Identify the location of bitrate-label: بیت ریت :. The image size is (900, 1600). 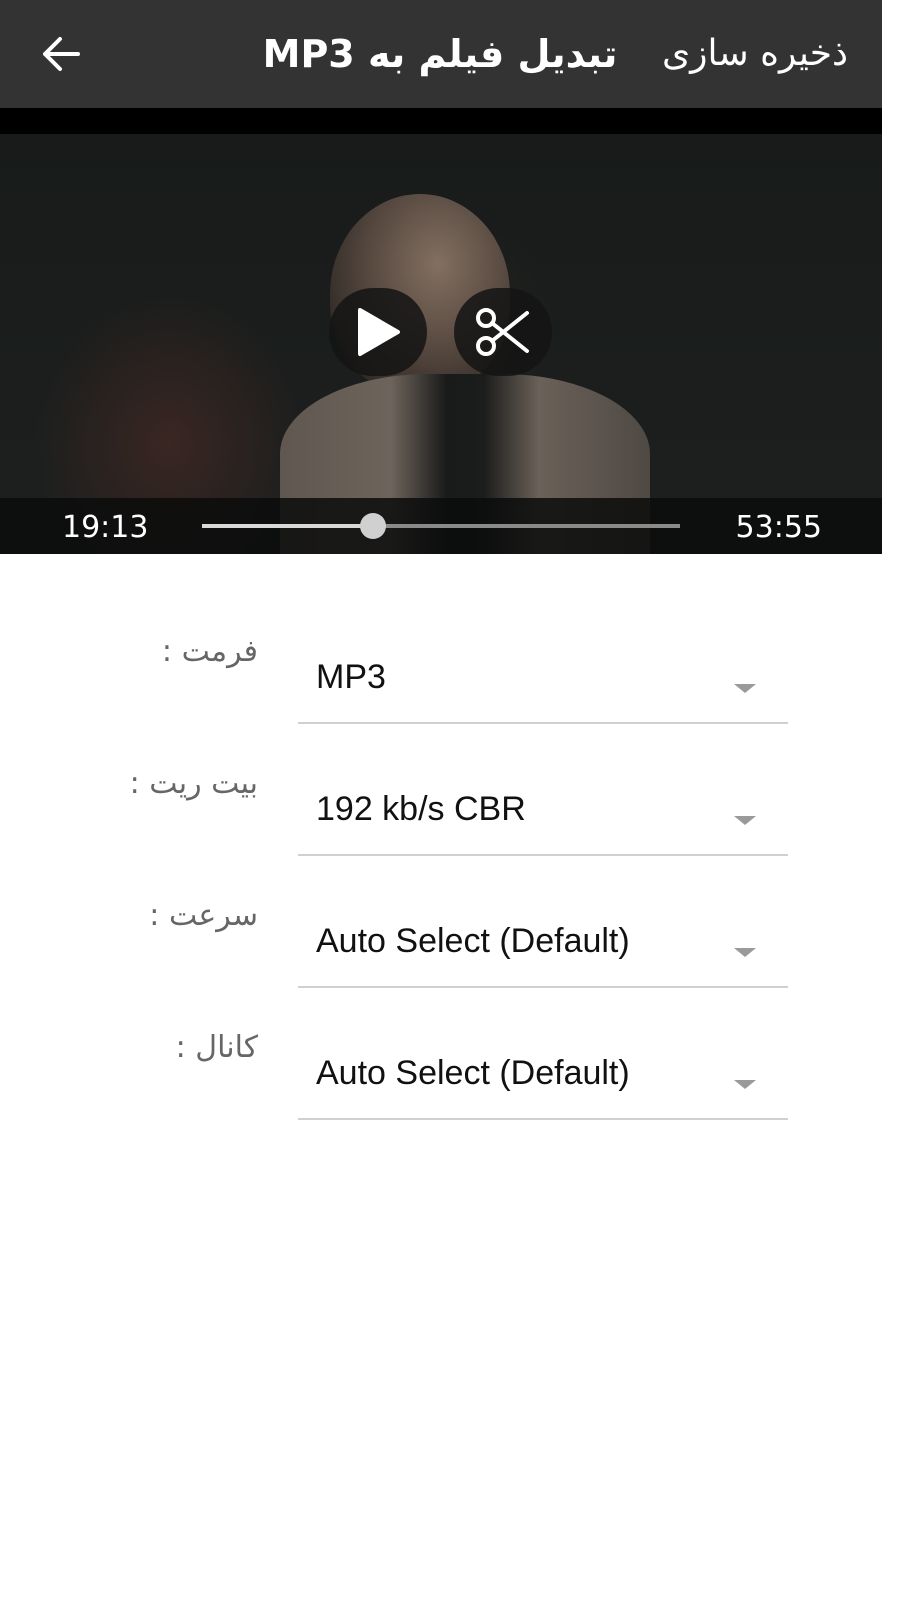
(193, 783).